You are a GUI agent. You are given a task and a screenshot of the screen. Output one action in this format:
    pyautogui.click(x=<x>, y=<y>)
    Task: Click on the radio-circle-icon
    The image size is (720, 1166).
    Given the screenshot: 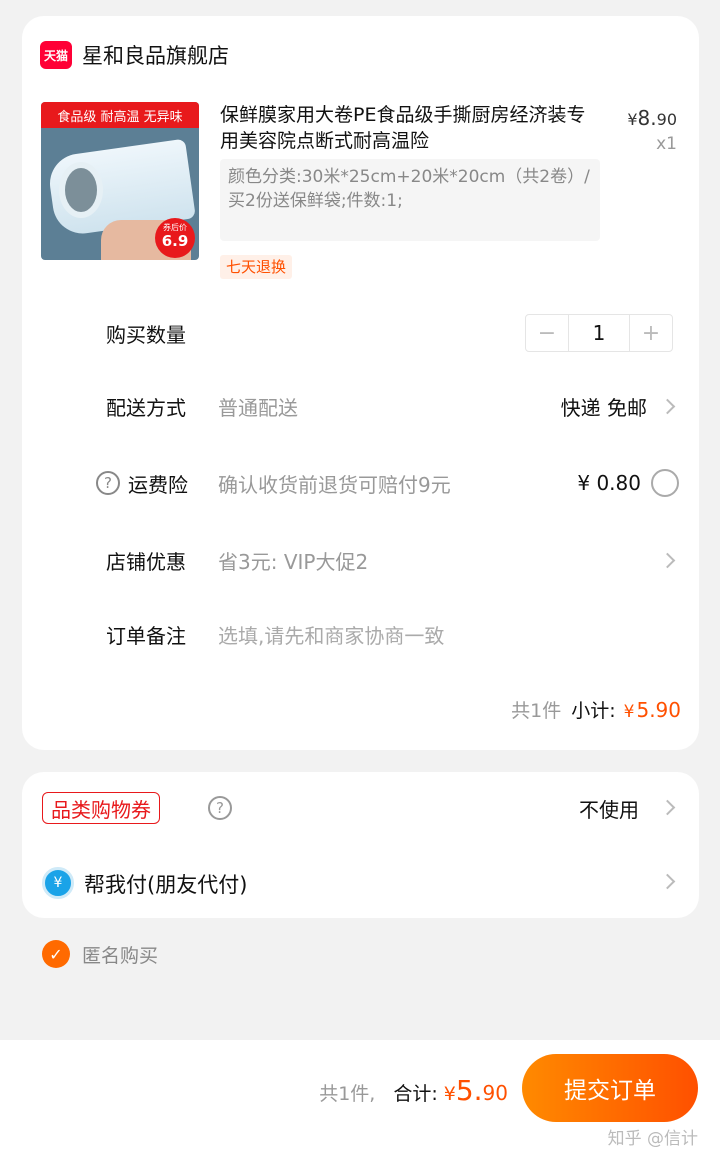 What is the action you would take?
    pyautogui.click(x=665, y=483)
    